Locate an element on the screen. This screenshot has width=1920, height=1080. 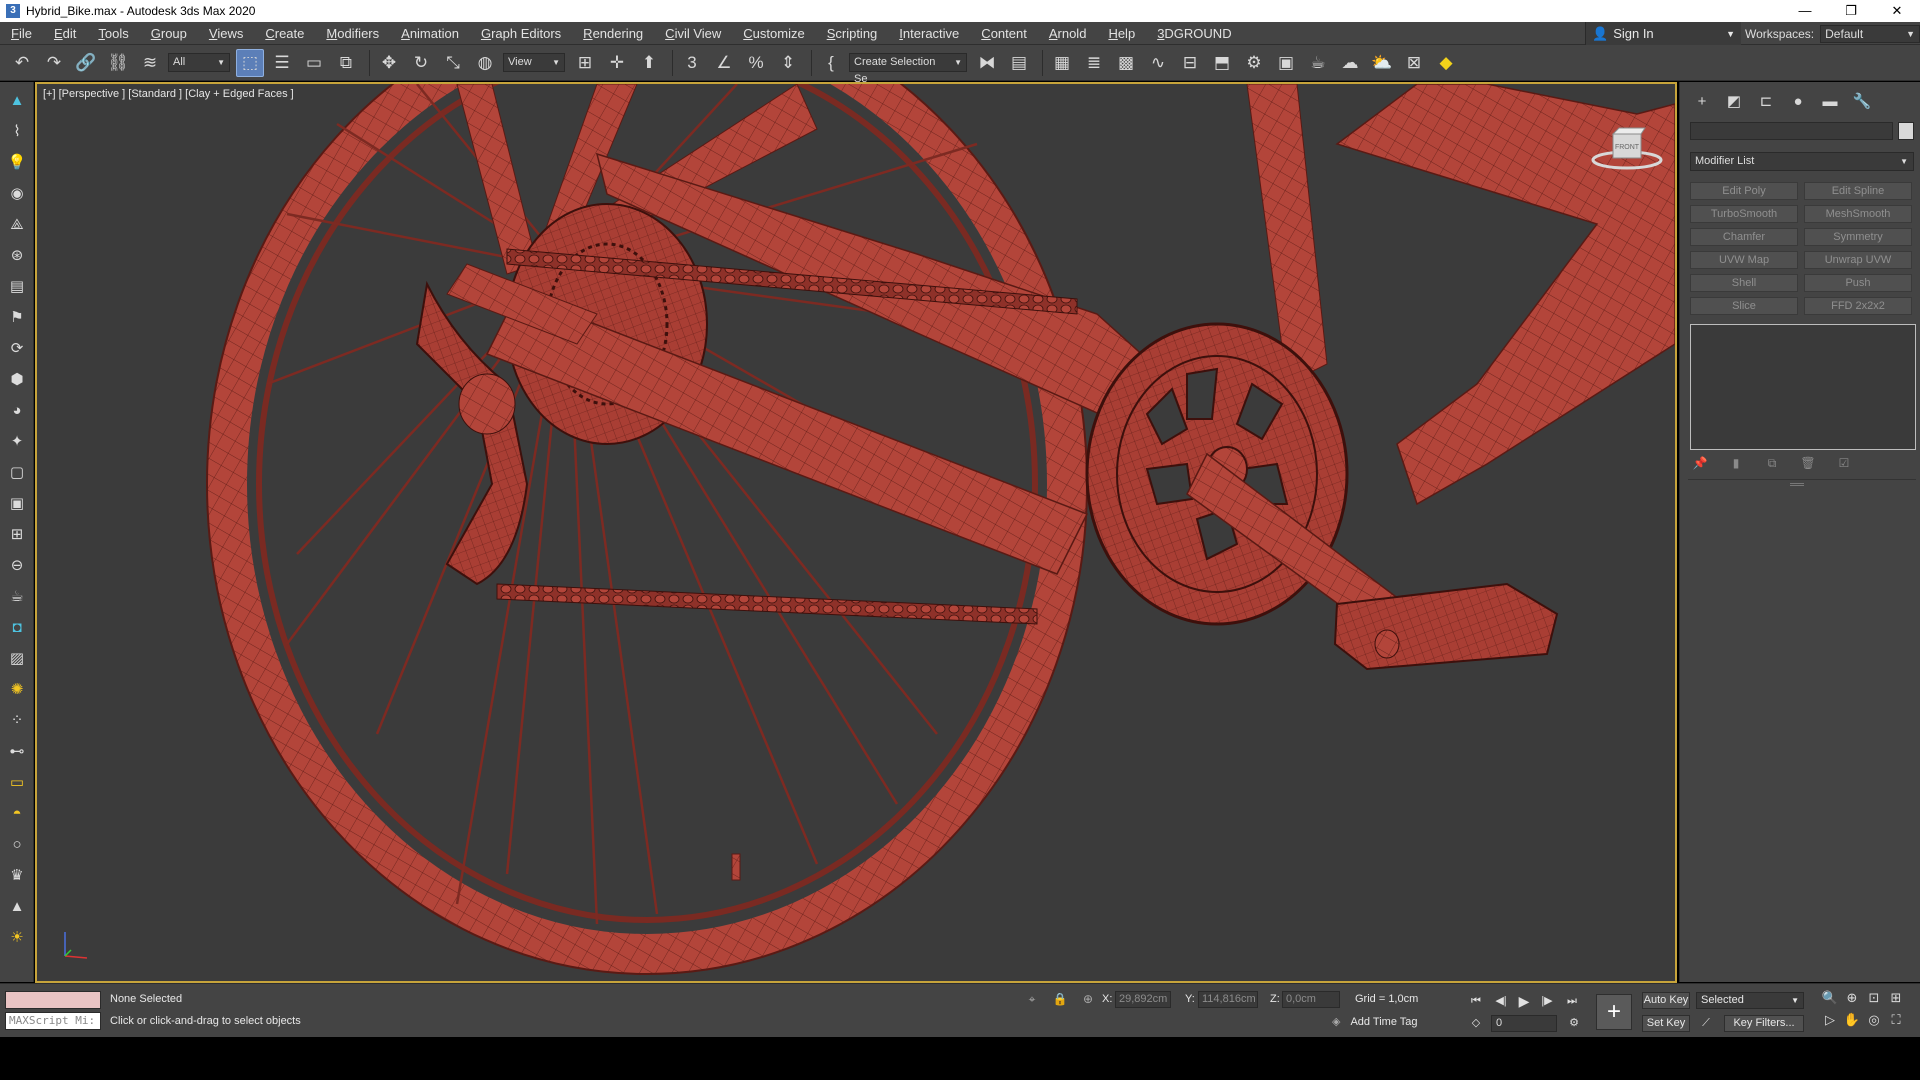
modifier-button: Edit Poly is located at coordinates (1744, 191).